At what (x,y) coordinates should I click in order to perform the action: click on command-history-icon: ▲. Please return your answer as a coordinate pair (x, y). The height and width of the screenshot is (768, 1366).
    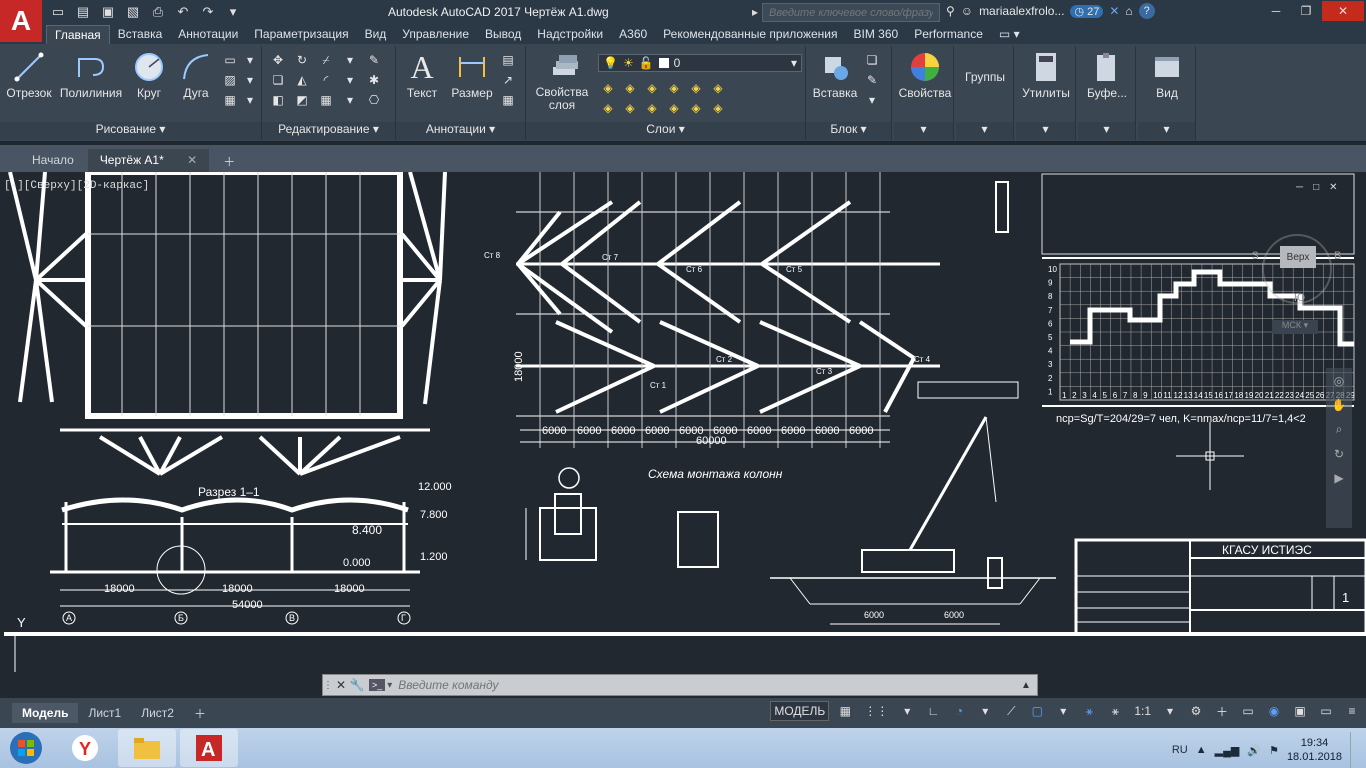
    Looking at the image, I should click on (1029, 685).